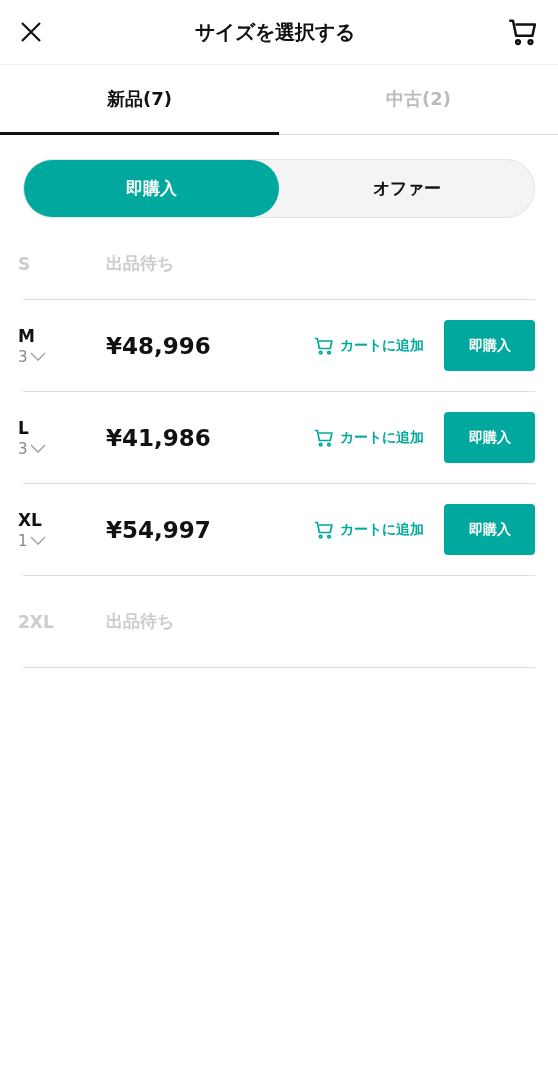 The width and height of the screenshot is (558, 1080). I want to click on cart-button, so click(523, 32).